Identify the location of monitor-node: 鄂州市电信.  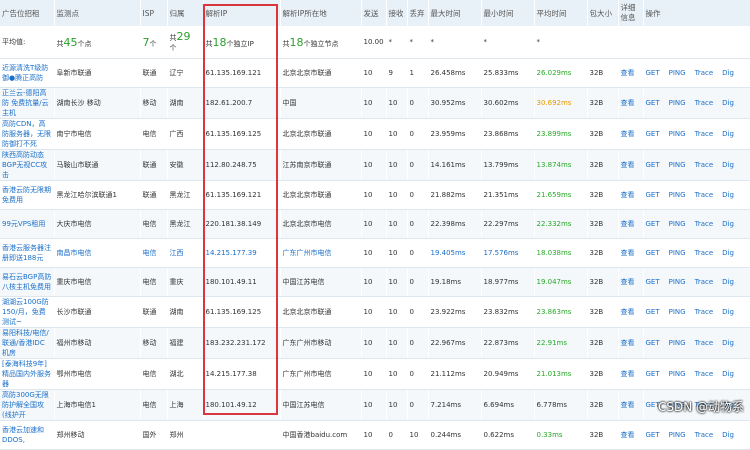
(97, 374).